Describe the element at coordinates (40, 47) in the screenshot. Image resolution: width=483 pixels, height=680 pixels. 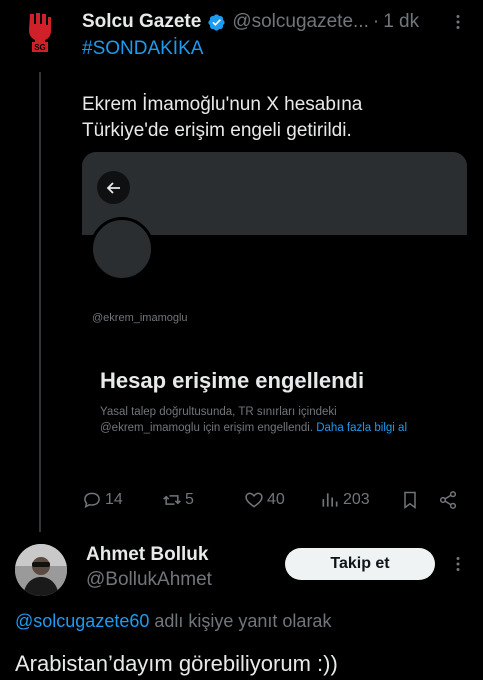
I see `sg-logo-text: SG` at that location.